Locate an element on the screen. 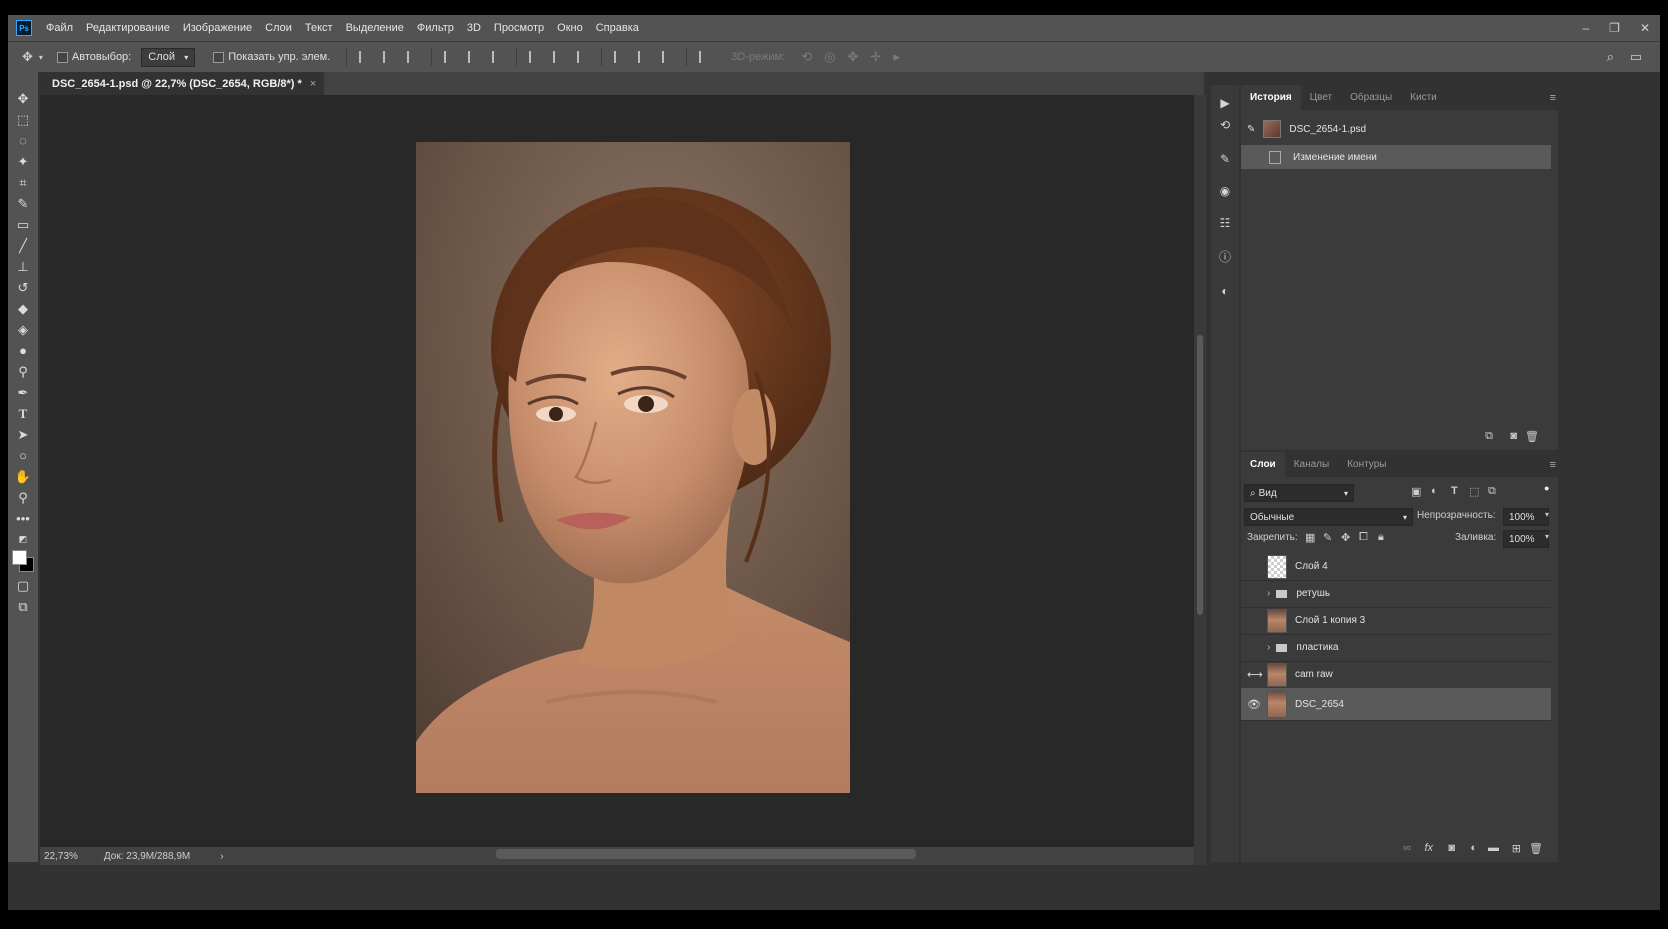 The image size is (1668, 929). filter-toggle-icon: ● is located at coordinates (1546, 488).